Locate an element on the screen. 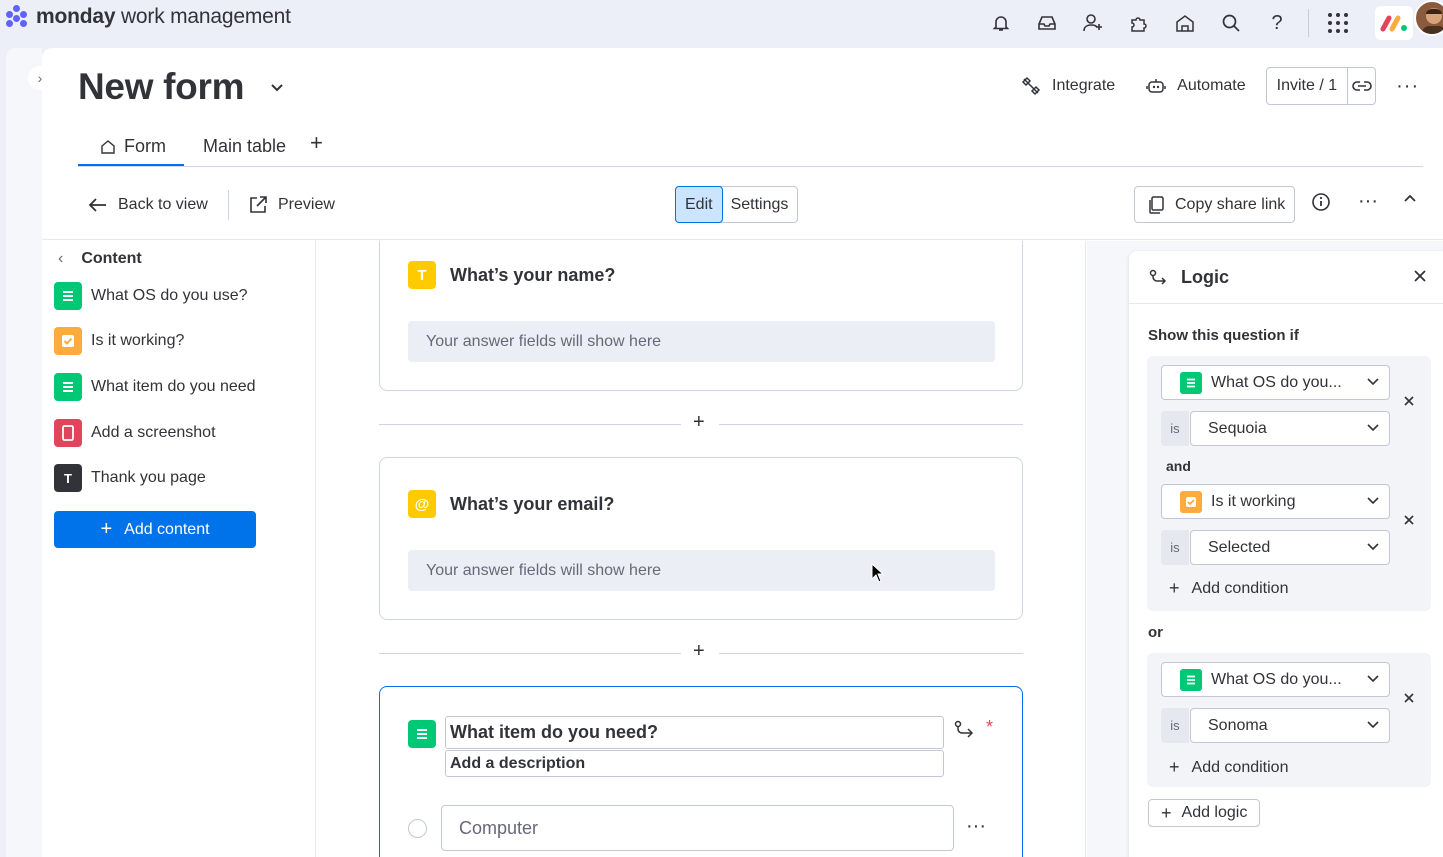 The width and height of the screenshot is (1443, 857). question-description-input: Add a description is located at coordinates (694, 763).